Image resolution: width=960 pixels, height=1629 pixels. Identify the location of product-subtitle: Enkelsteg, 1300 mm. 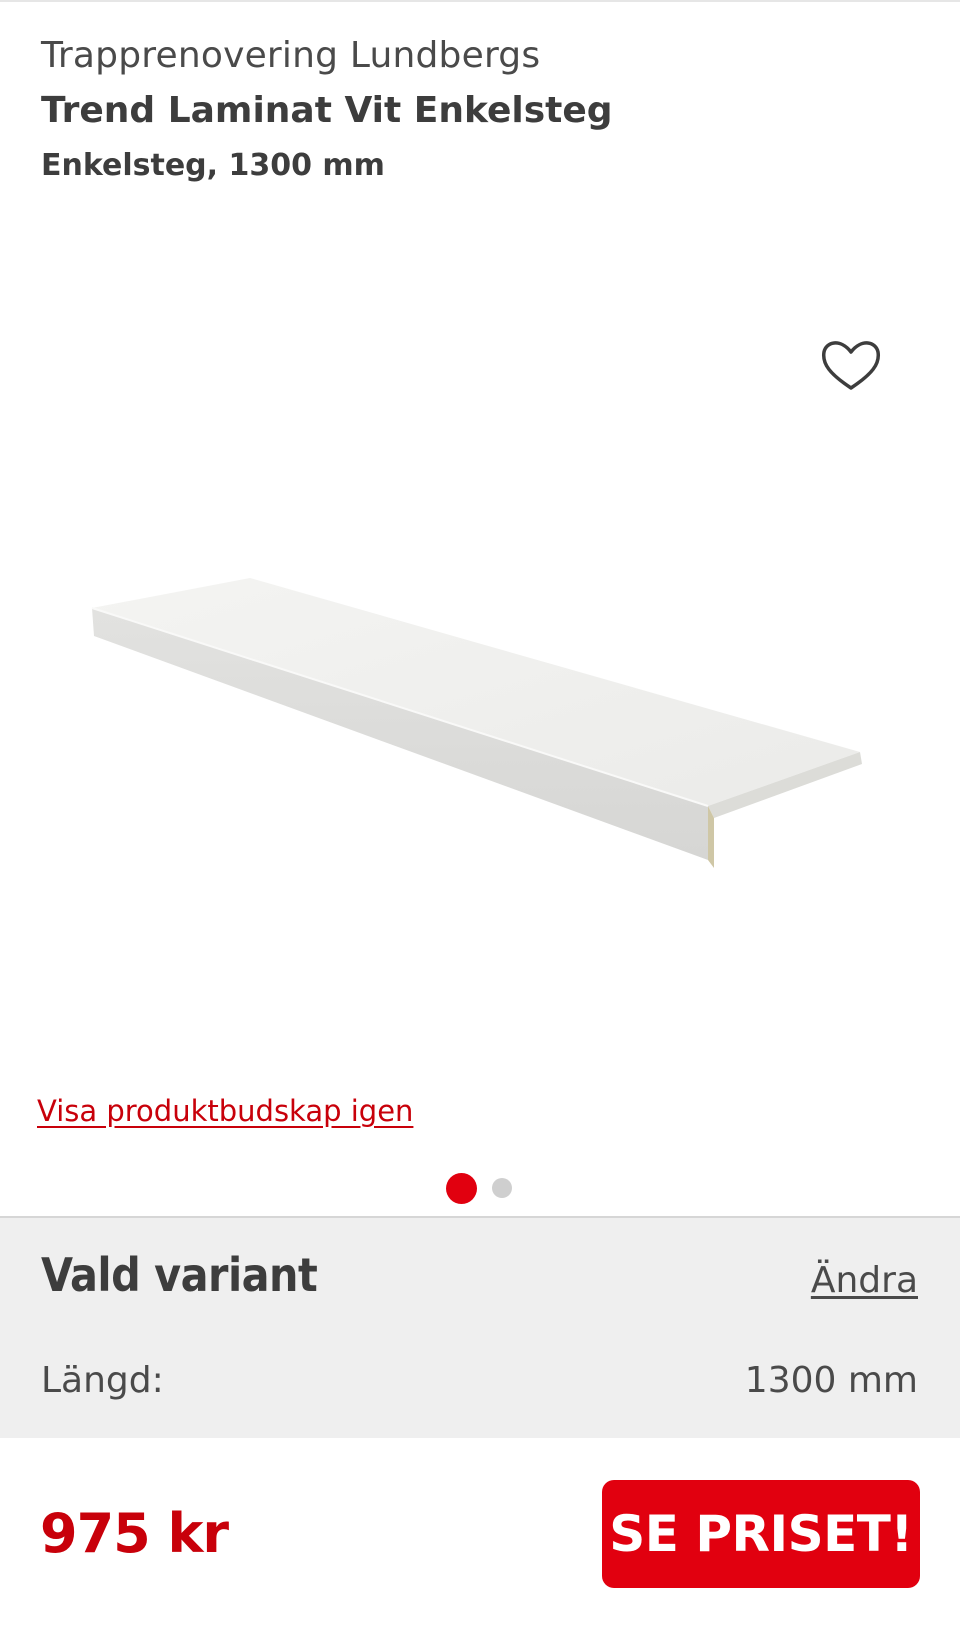
(213, 165).